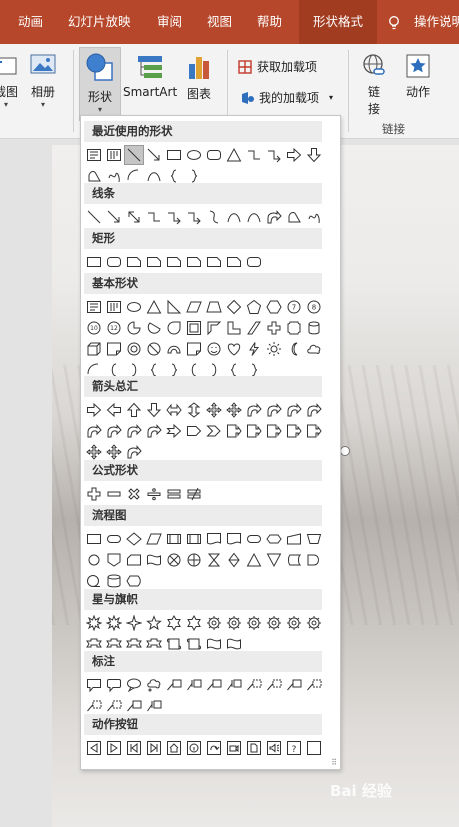 Image resolution: width=459 pixels, height=827 pixels. I want to click on shape-rrect-icon, so click(254, 262).